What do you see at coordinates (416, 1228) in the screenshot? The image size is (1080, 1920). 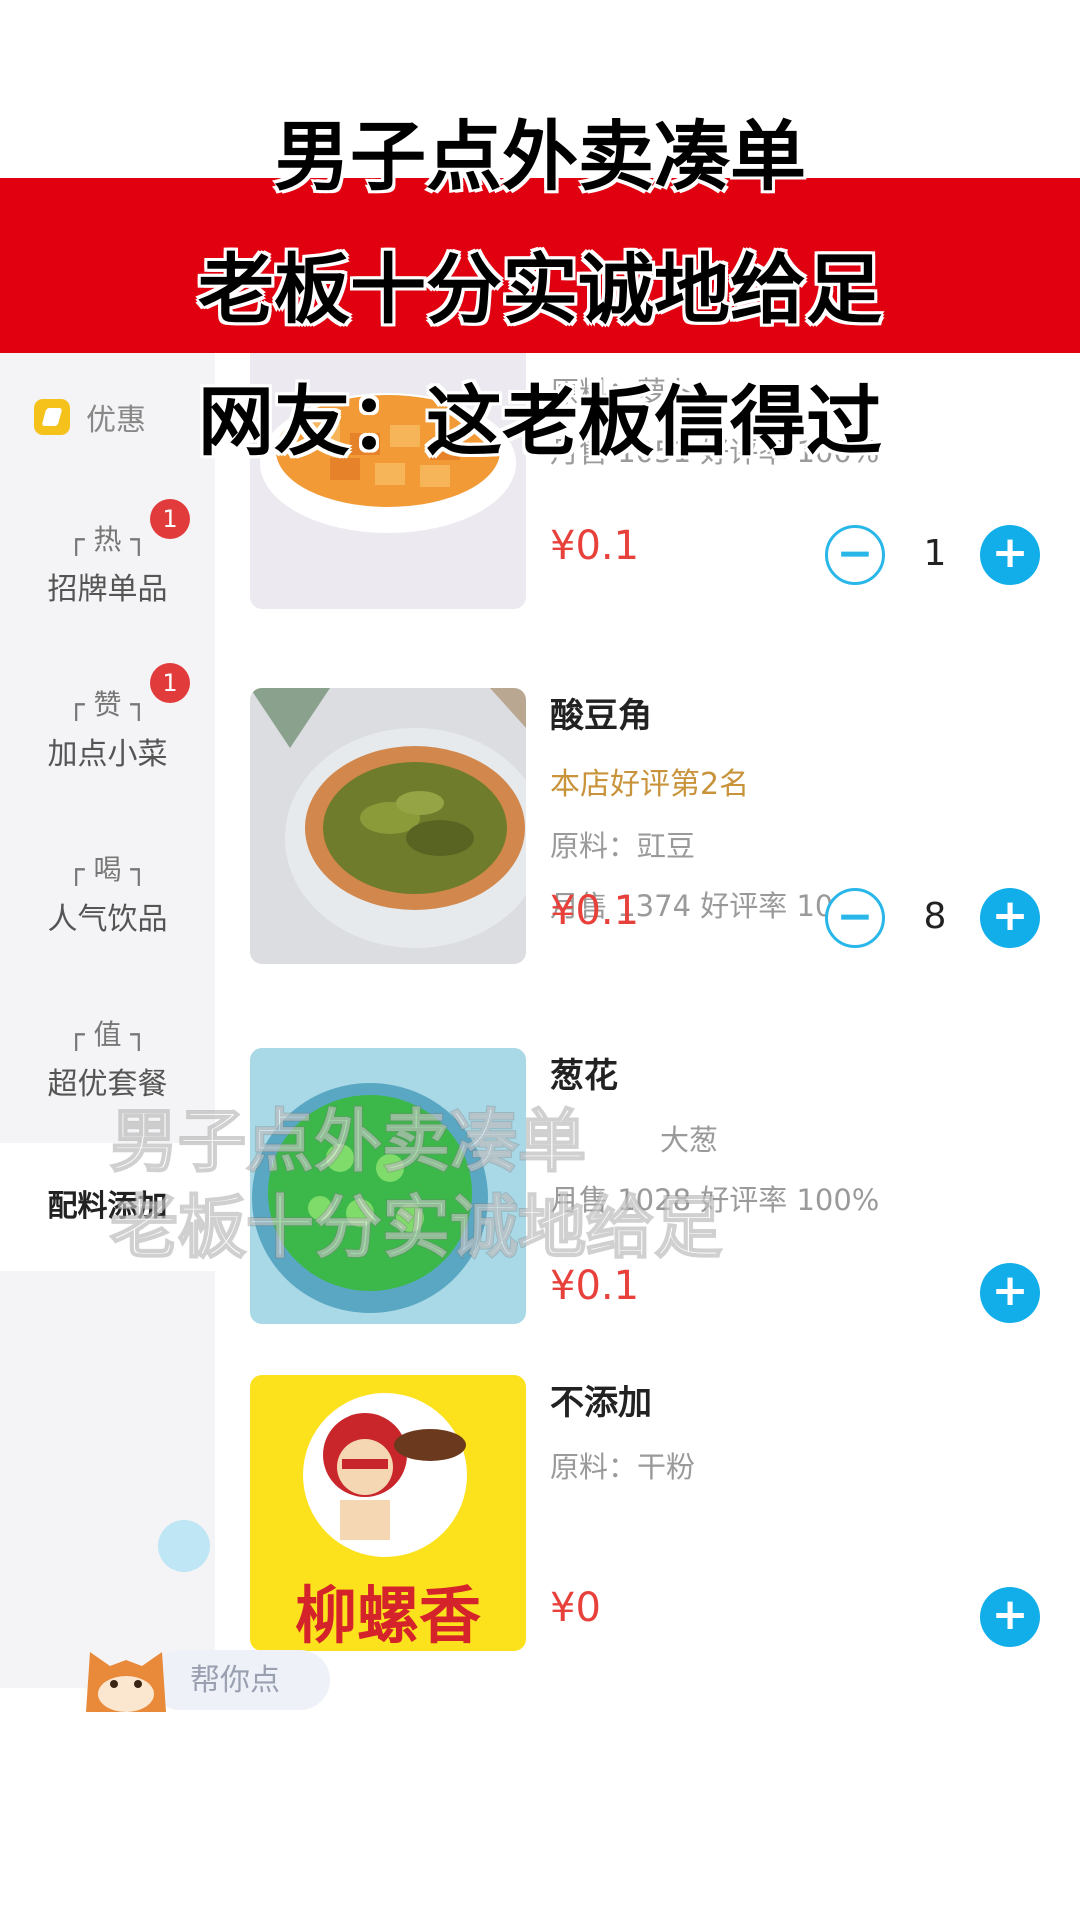 I see `overlay-caption-line-2: 老板十分实诚地给足` at bounding box center [416, 1228].